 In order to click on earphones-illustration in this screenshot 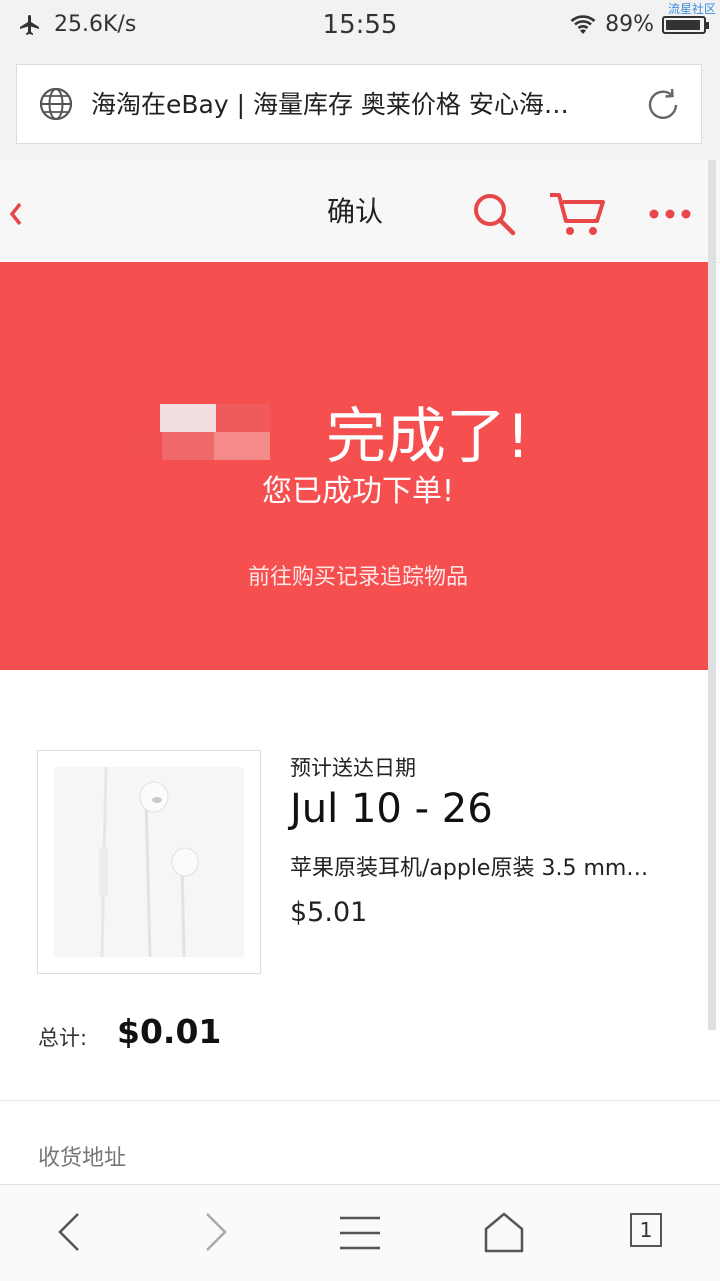, I will do `click(149, 862)`.